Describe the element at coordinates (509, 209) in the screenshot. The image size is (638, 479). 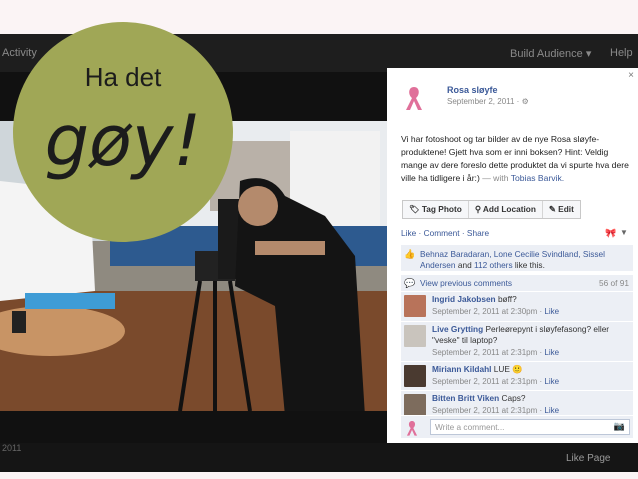
I see `add-location-label: Add Location` at that location.